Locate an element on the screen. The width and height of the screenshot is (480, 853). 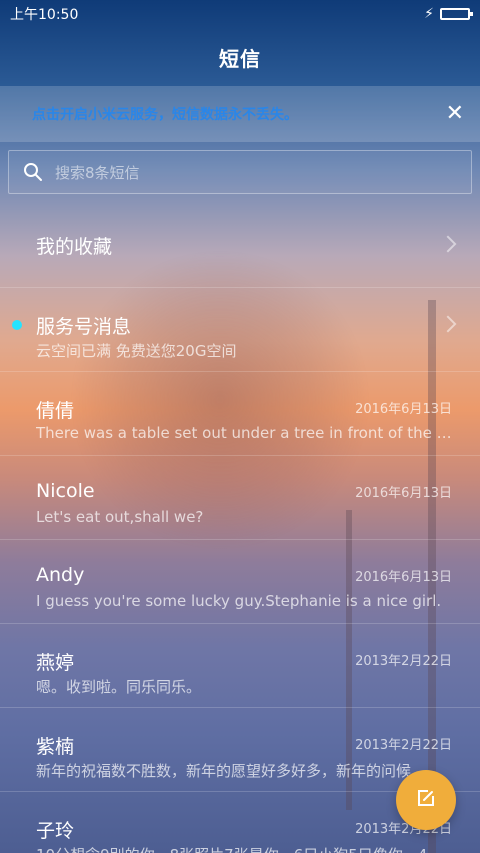
status-icons: ⚡ is located at coordinates (448, 14).